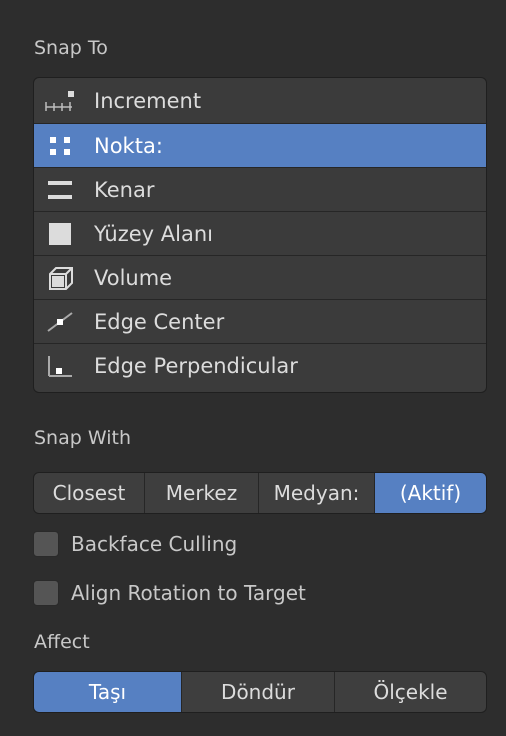 Image resolution: width=506 pixels, height=736 pixels. I want to click on face-icon, so click(60, 234).